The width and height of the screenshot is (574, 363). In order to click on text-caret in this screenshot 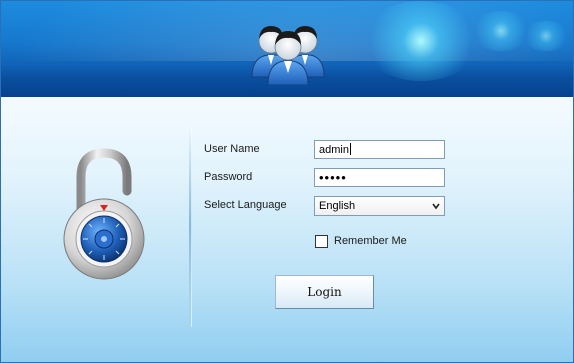, I will do `click(350, 149)`.